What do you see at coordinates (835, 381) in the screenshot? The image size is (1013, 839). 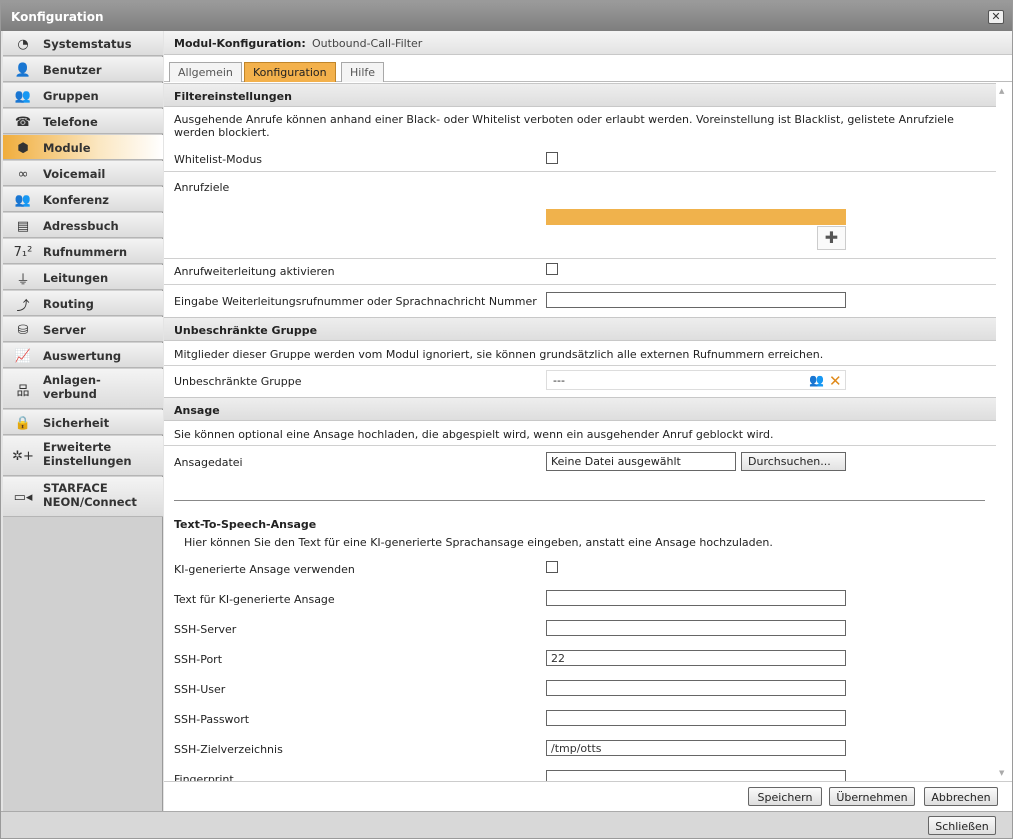 I see `clear-icon: ✕` at bounding box center [835, 381].